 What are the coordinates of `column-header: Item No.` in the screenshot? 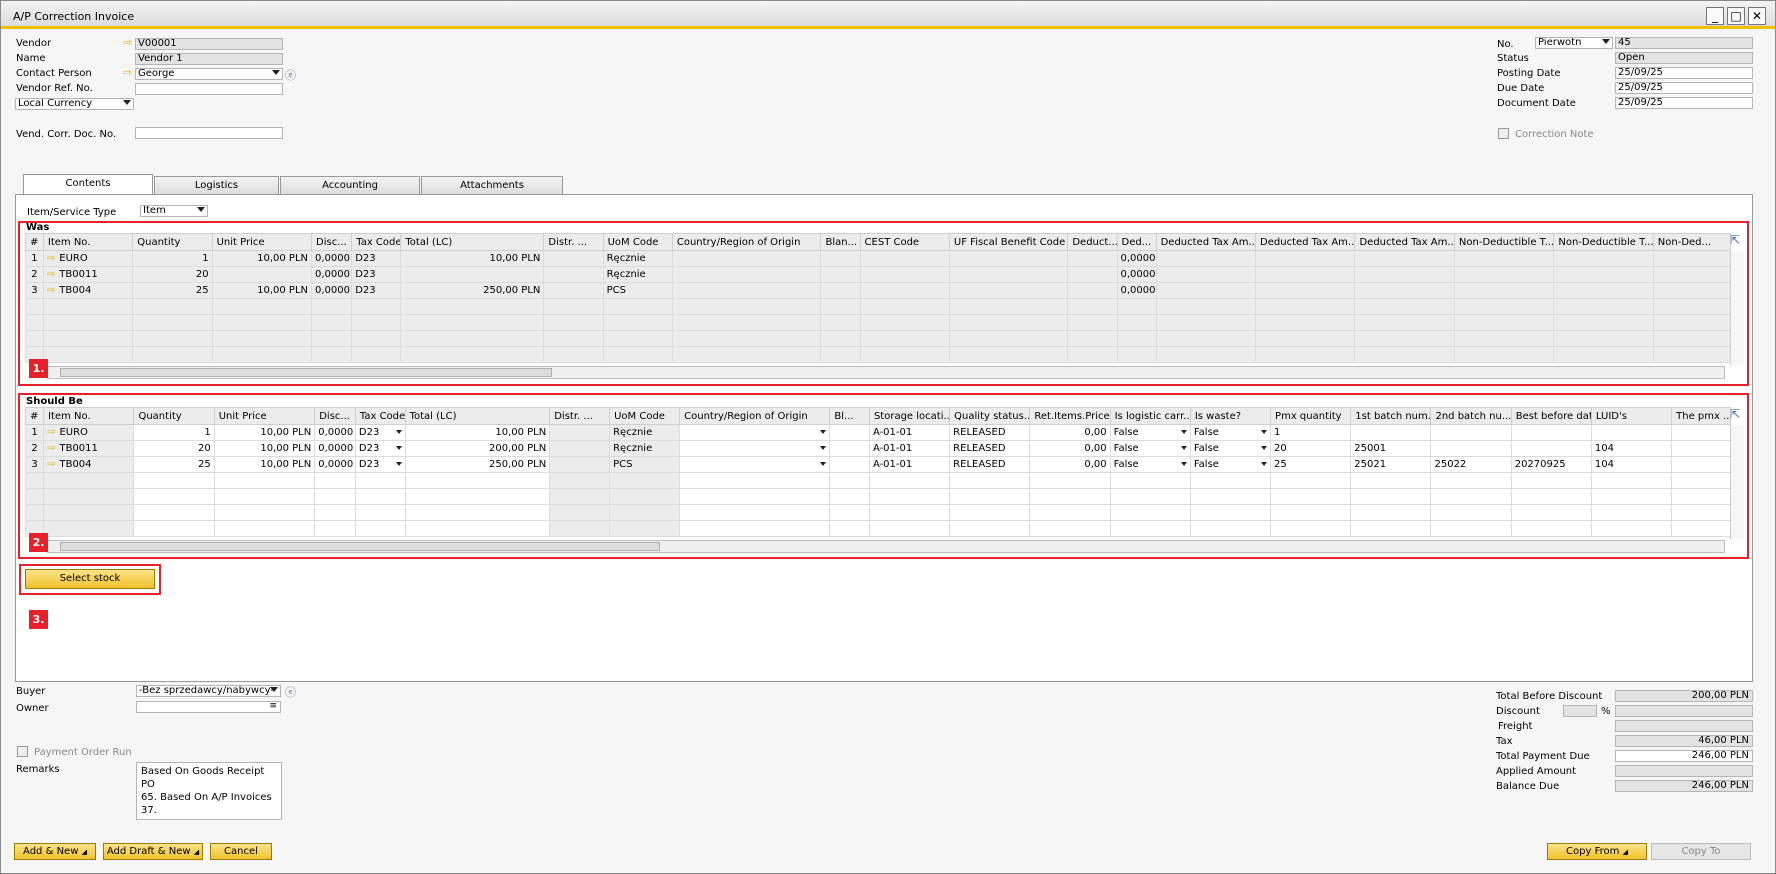 It's located at (88, 242).